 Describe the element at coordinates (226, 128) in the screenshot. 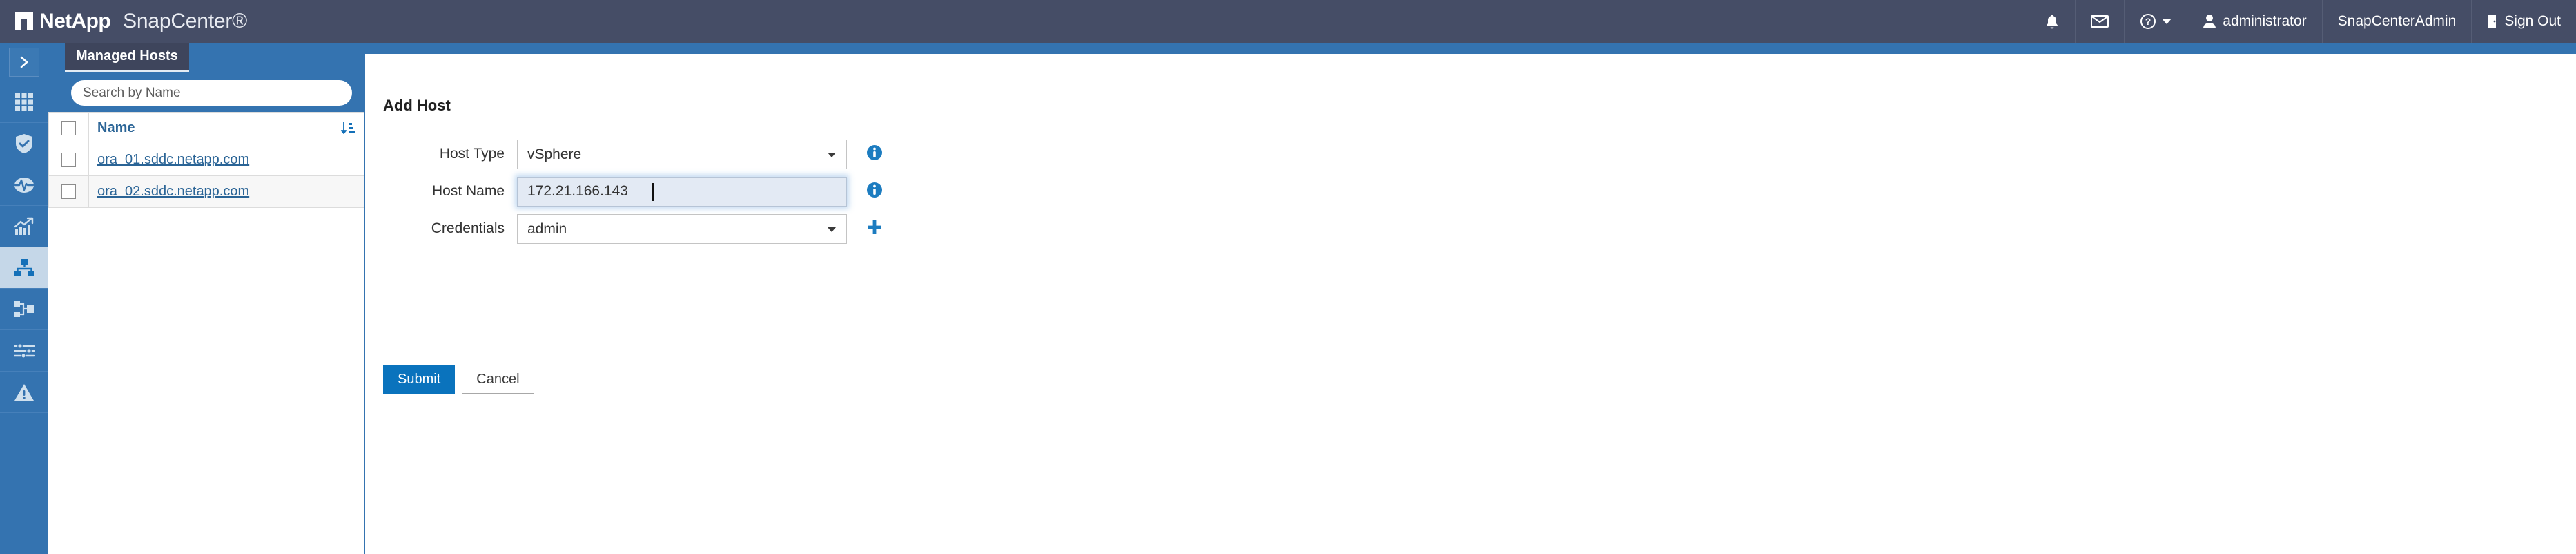

I see `column-header-name: Name` at that location.